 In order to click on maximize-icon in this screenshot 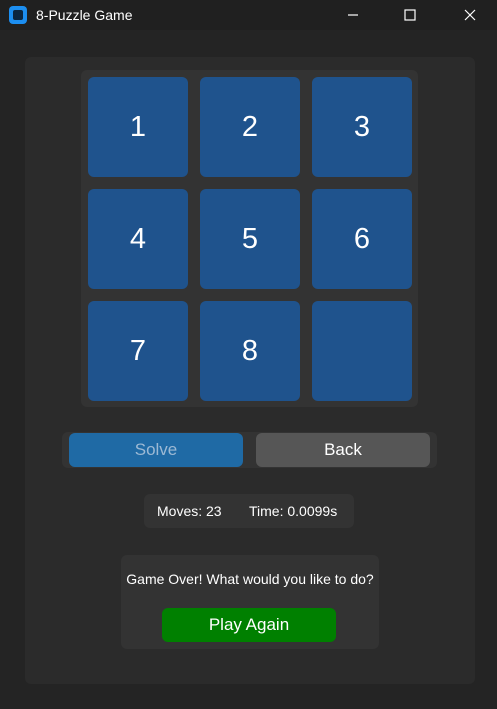, I will do `click(410, 15)`.